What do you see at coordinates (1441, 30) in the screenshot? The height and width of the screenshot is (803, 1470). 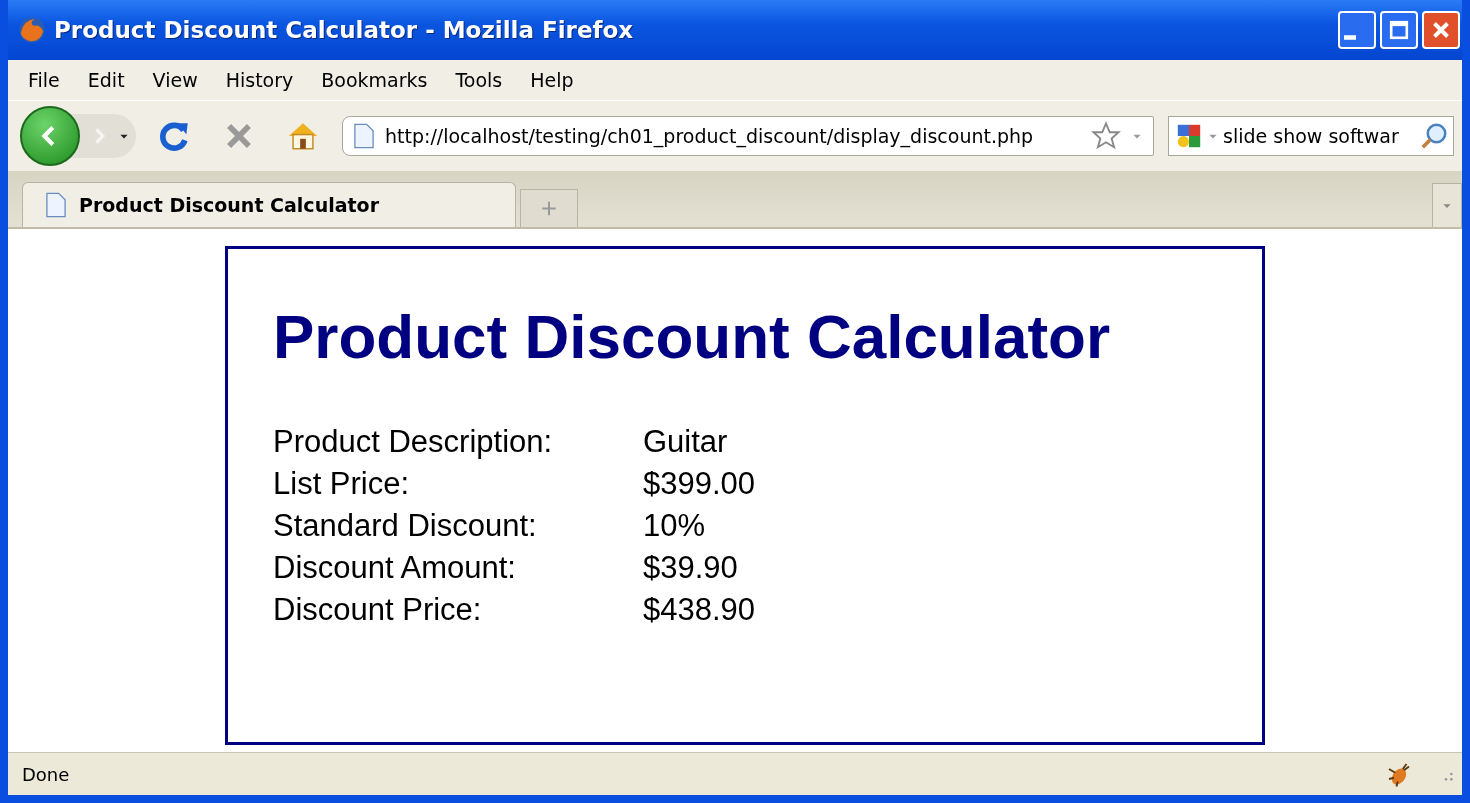 I see `close-button` at bounding box center [1441, 30].